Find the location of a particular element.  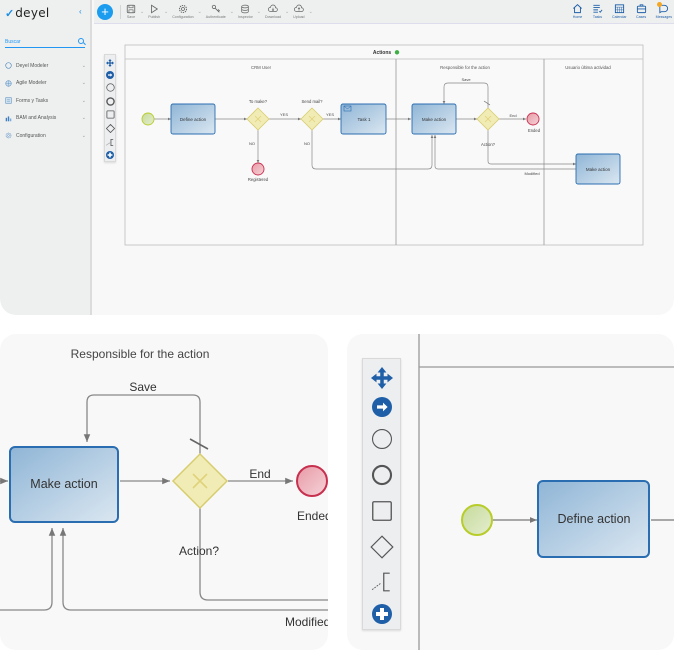

task-1: Task 1 is located at coordinates (363, 119).